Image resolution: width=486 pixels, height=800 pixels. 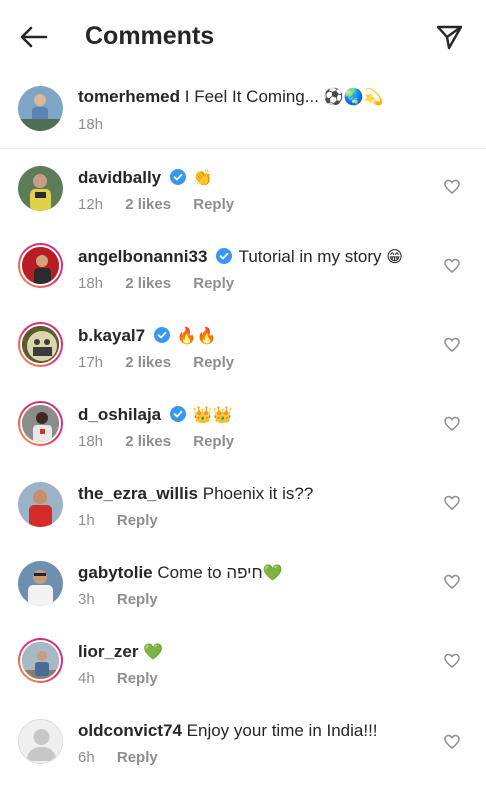 I want to click on timestamp: 1h, so click(x=86, y=520).